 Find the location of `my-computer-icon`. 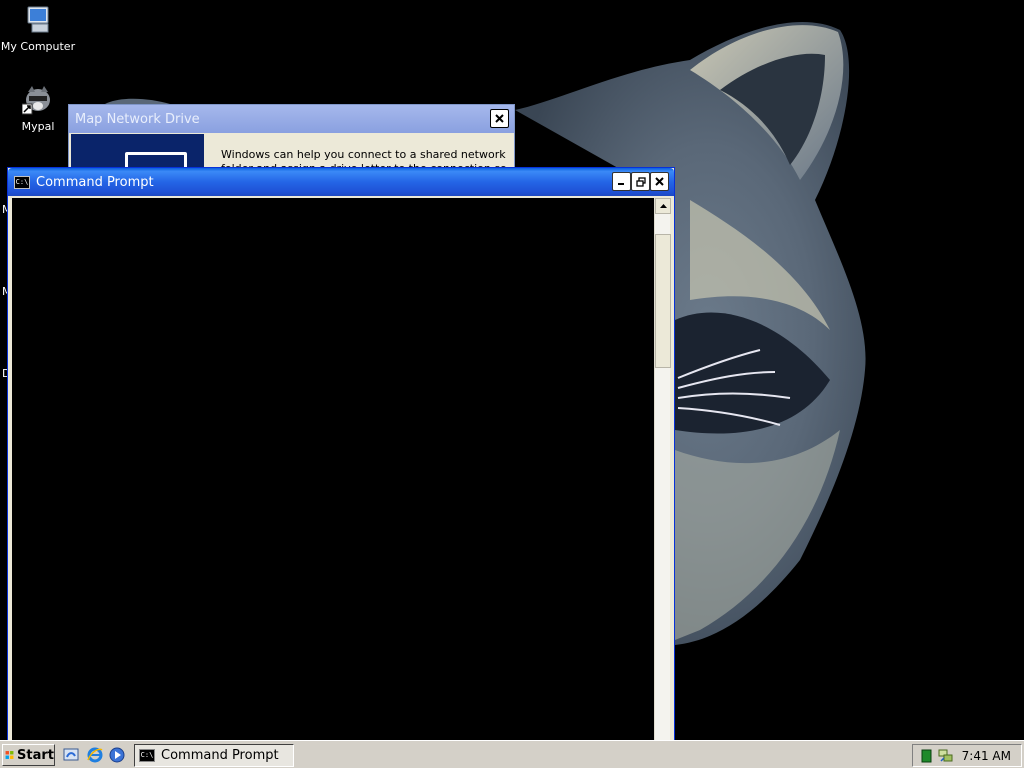

my-computer-icon is located at coordinates (38, 20).